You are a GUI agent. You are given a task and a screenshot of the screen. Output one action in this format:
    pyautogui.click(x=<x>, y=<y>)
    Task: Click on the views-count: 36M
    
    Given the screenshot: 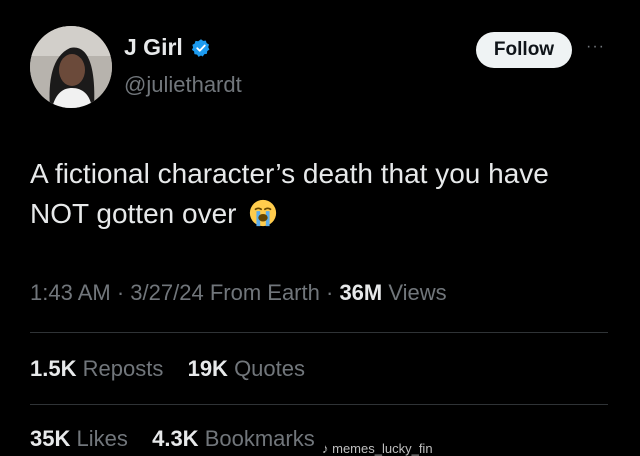 What is the action you would take?
    pyautogui.click(x=361, y=292)
    